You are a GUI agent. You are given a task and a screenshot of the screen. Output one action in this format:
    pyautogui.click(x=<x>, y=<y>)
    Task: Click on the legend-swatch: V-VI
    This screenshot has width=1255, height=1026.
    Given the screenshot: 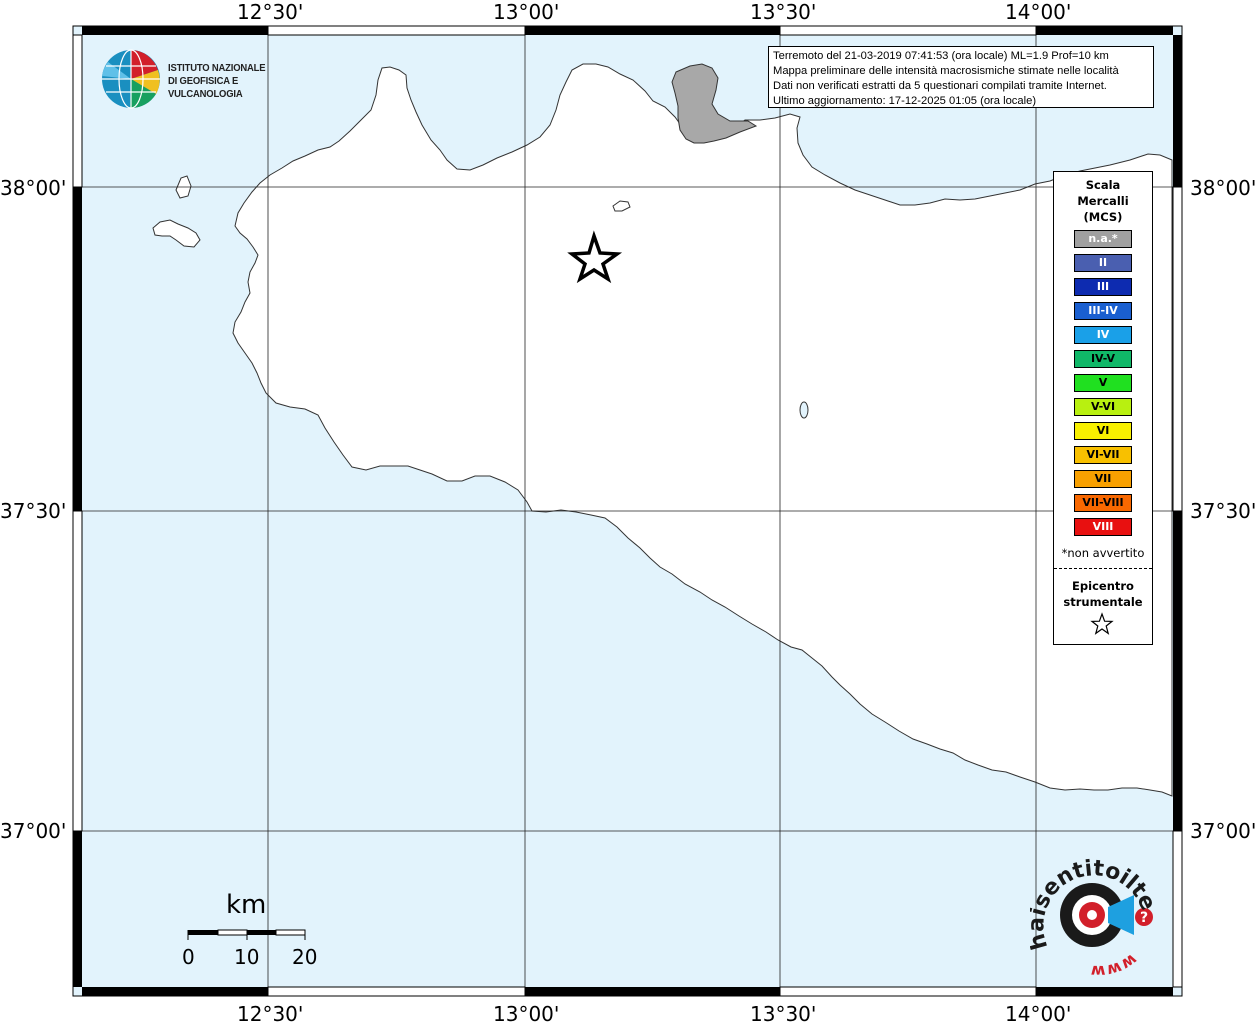 What is the action you would take?
    pyautogui.click(x=1103, y=407)
    